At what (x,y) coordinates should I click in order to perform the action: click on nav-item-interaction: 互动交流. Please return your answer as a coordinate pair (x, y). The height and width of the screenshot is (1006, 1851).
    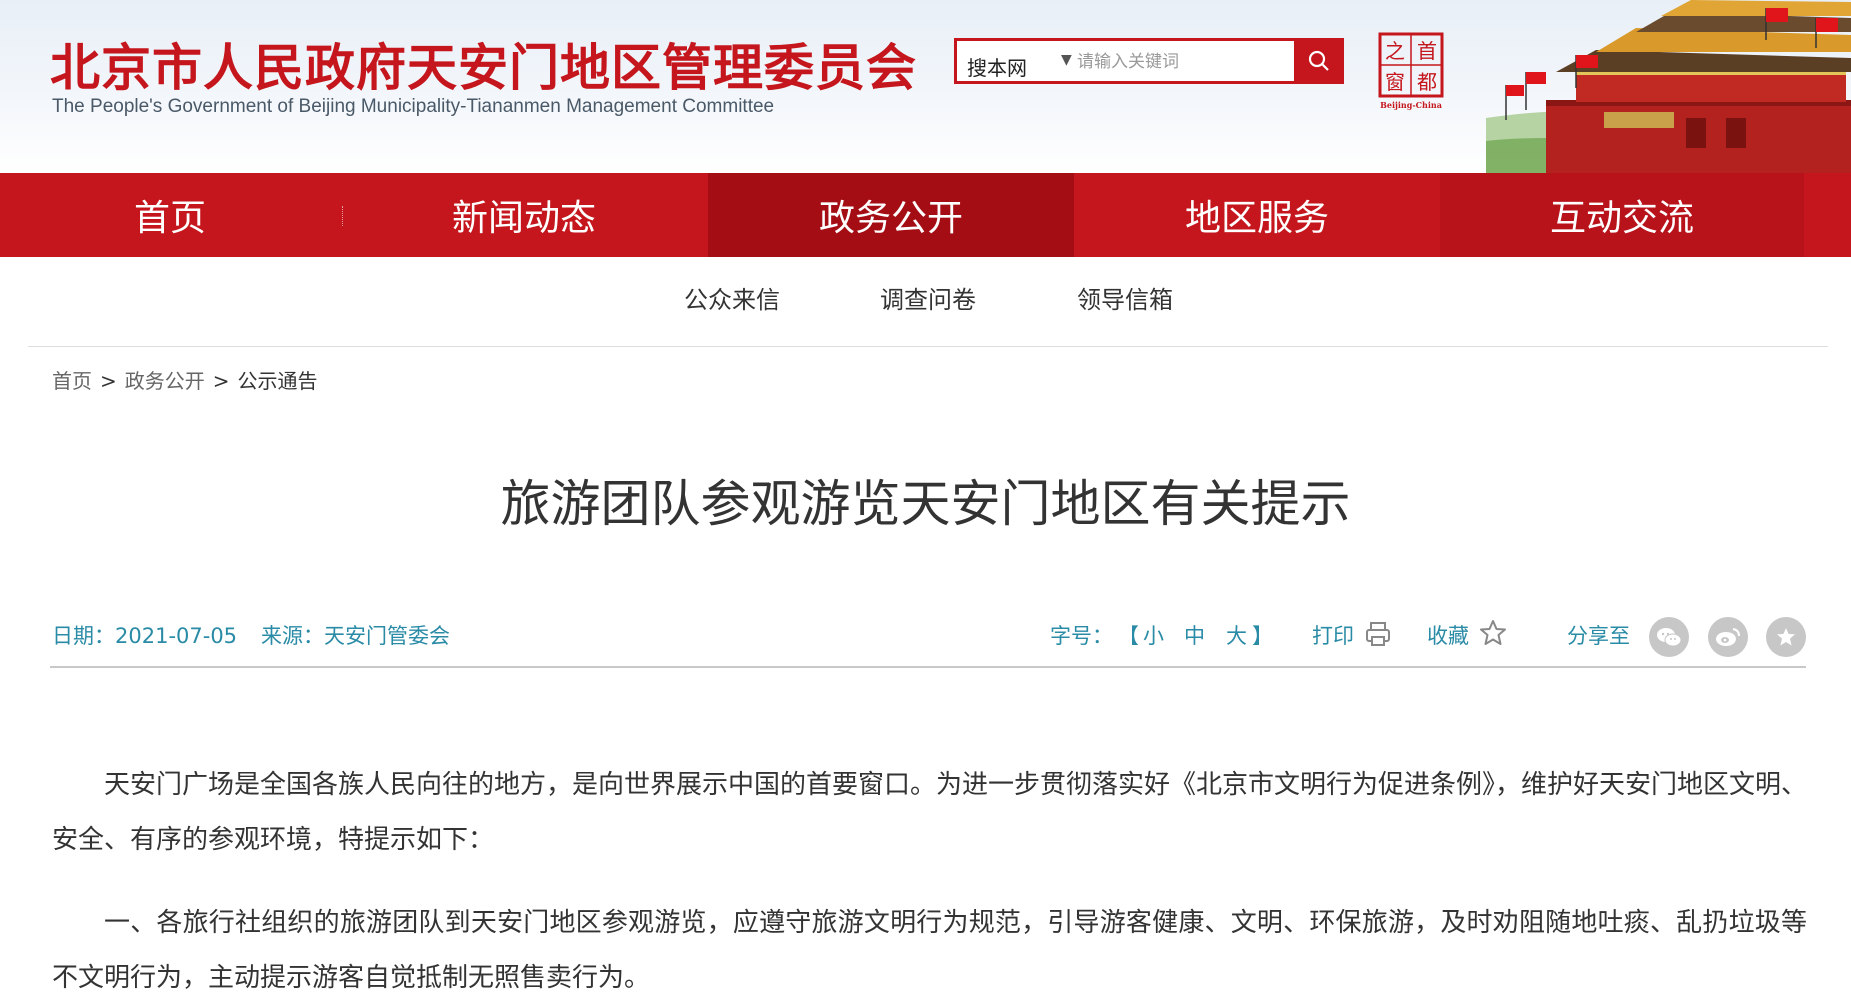
    Looking at the image, I should click on (1622, 215).